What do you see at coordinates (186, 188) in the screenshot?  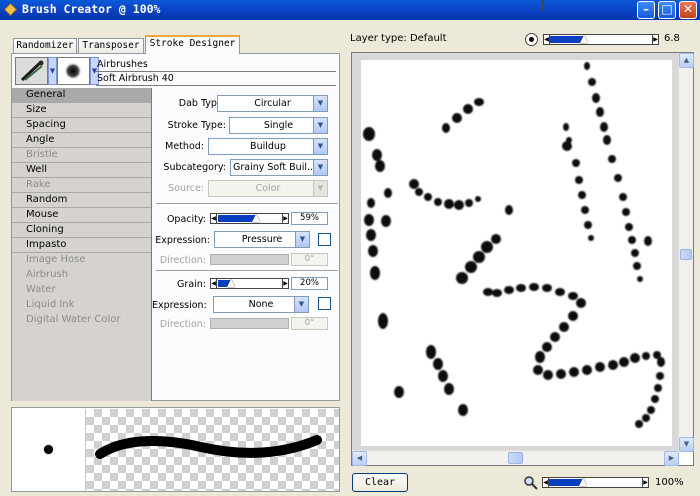 I see `source-label: Source:` at bounding box center [186, 188].